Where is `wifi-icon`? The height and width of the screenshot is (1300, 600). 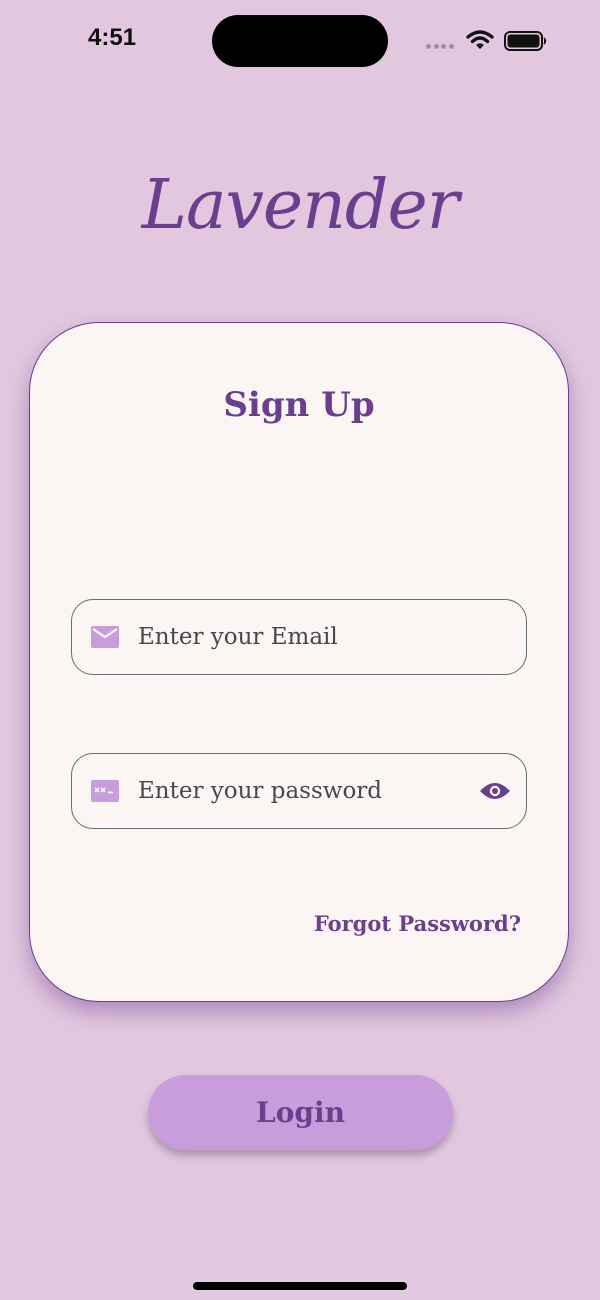 wifi-icon is located at coordinates (480, 39).